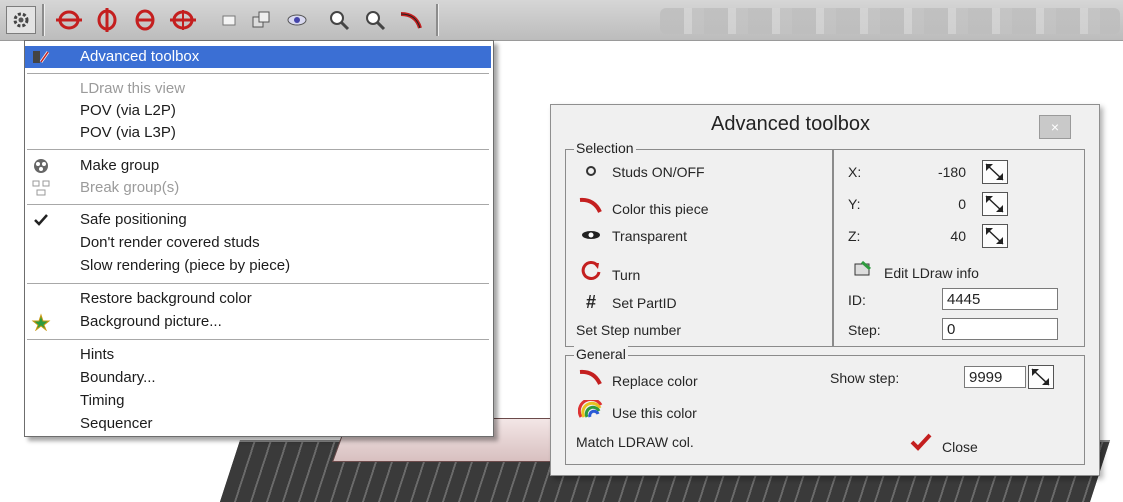 The width and height of the screenshot is (1123, 502). Describe the element at coordinates (258, 299) in the screenshot. I see `menu-item-restore-background-color: Restore background color` at that location.